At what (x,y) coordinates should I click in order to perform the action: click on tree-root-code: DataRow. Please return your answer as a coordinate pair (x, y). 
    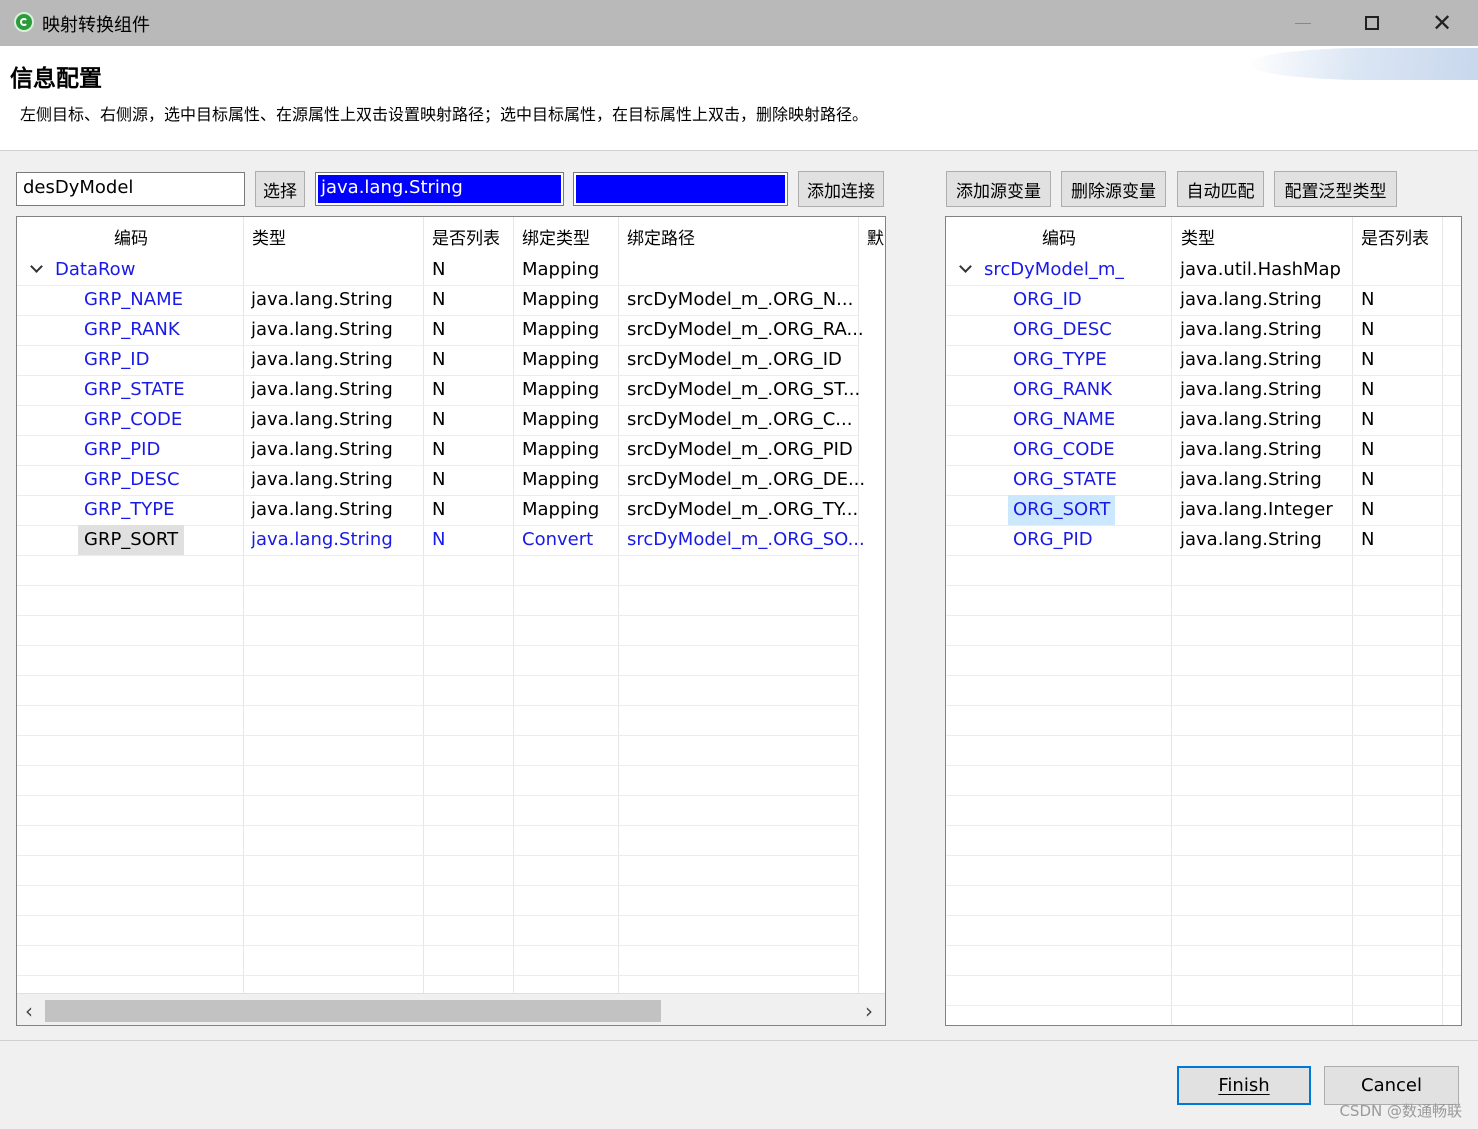
    Looking at the image, I should click on (95, 270).